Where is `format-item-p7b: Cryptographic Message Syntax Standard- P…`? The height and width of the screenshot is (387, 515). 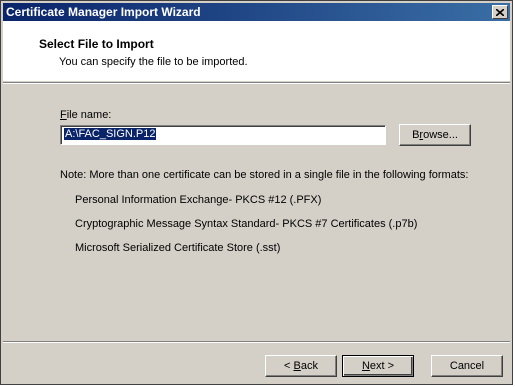
format-item-p7b: Cryptographic Message Syntax Standard- P… is located at coordinates (246, 224).